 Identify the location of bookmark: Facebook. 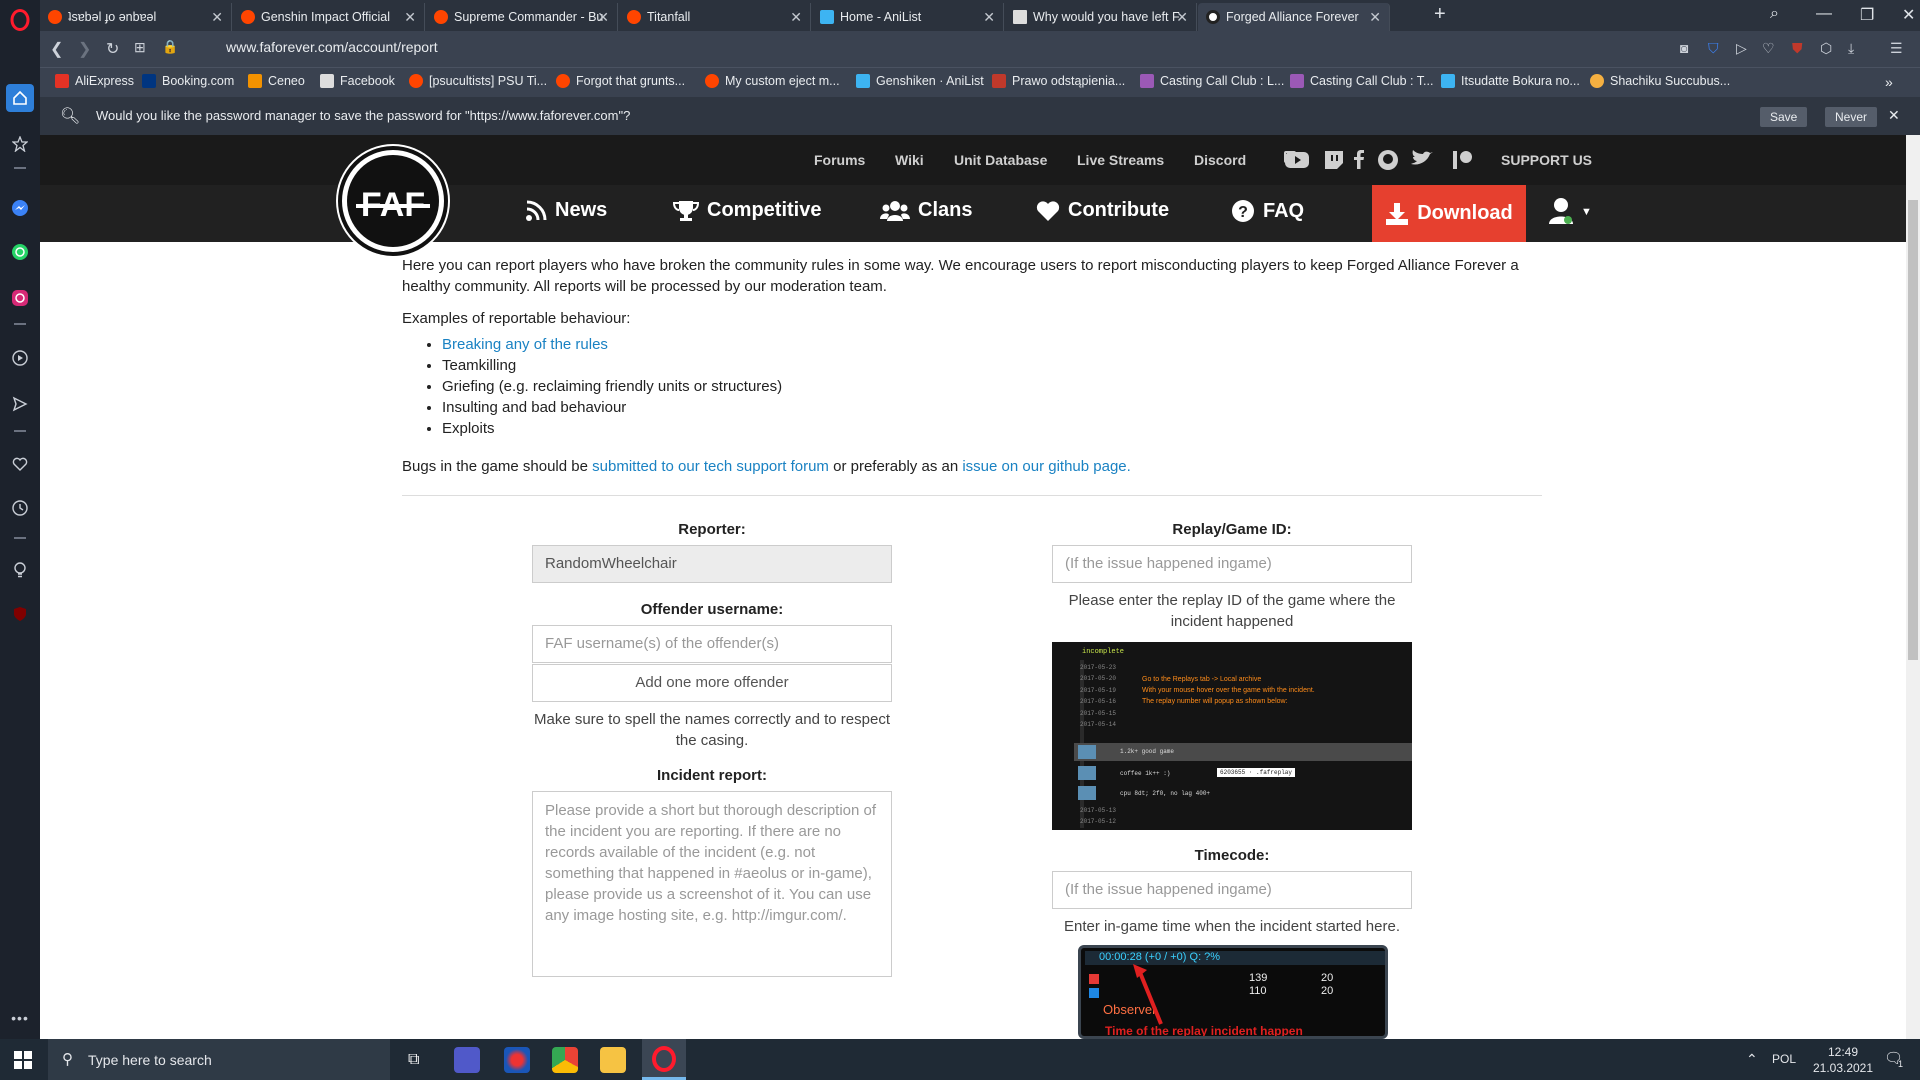
(357, 81).